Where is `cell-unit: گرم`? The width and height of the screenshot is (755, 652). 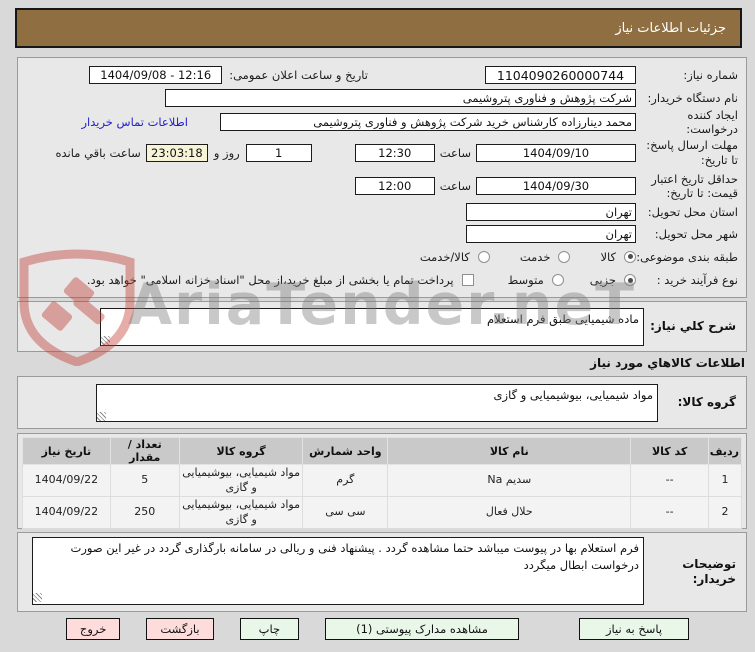 cell-unit: گرم is located at coordinates (345, 480).